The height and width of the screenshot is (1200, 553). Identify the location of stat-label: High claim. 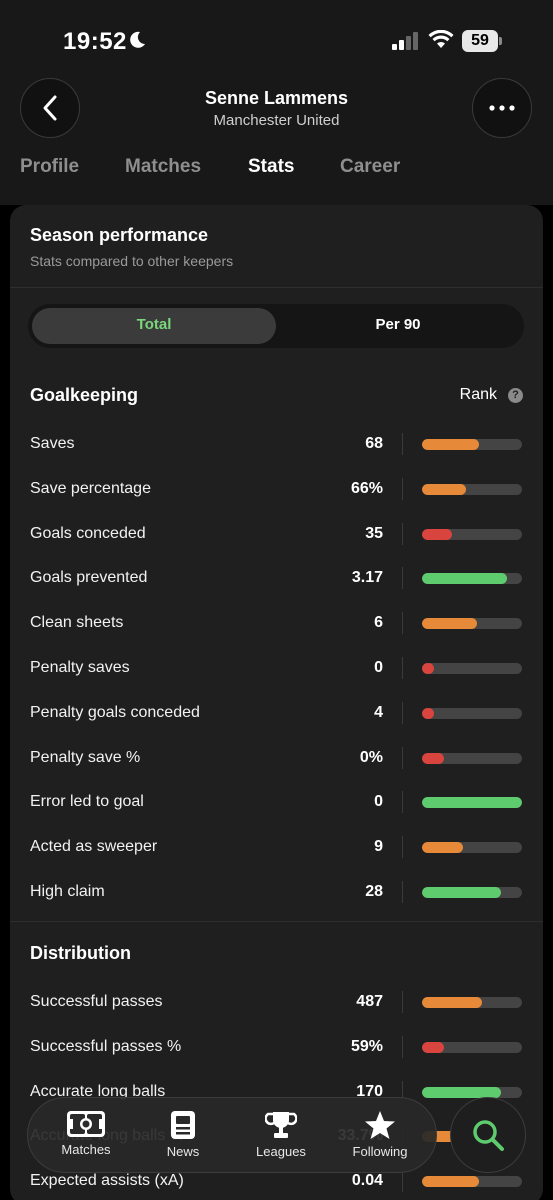
(67, 891).